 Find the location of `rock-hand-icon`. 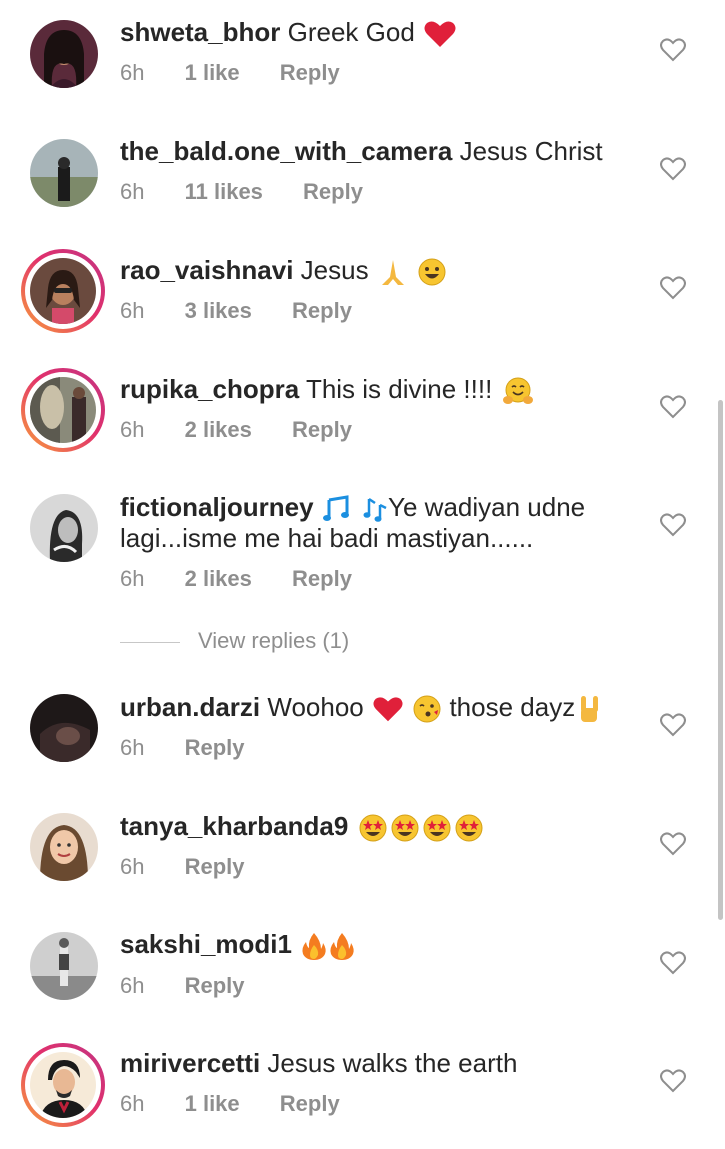

rock-hand-icon is located at coordinates (590, 709).